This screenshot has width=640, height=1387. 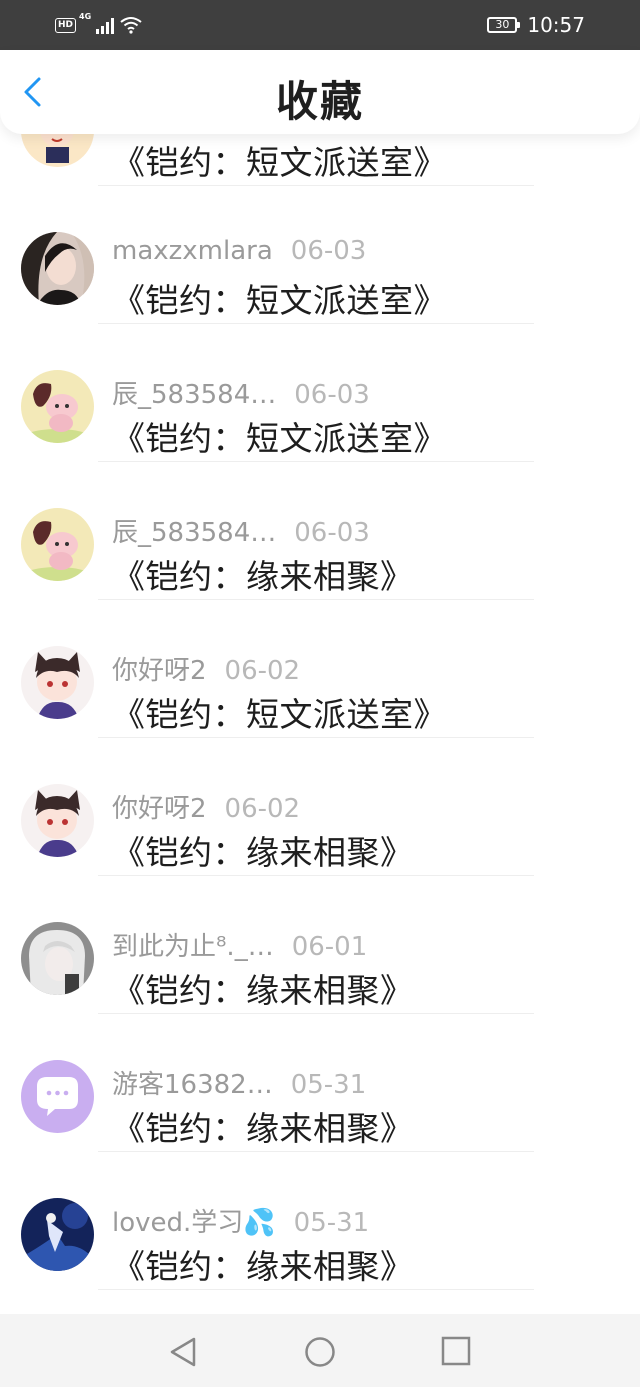 What do you see at coordinates (131, 25) in the screenshot?
I see `wifi-icon` at bounding box center [131, 25].